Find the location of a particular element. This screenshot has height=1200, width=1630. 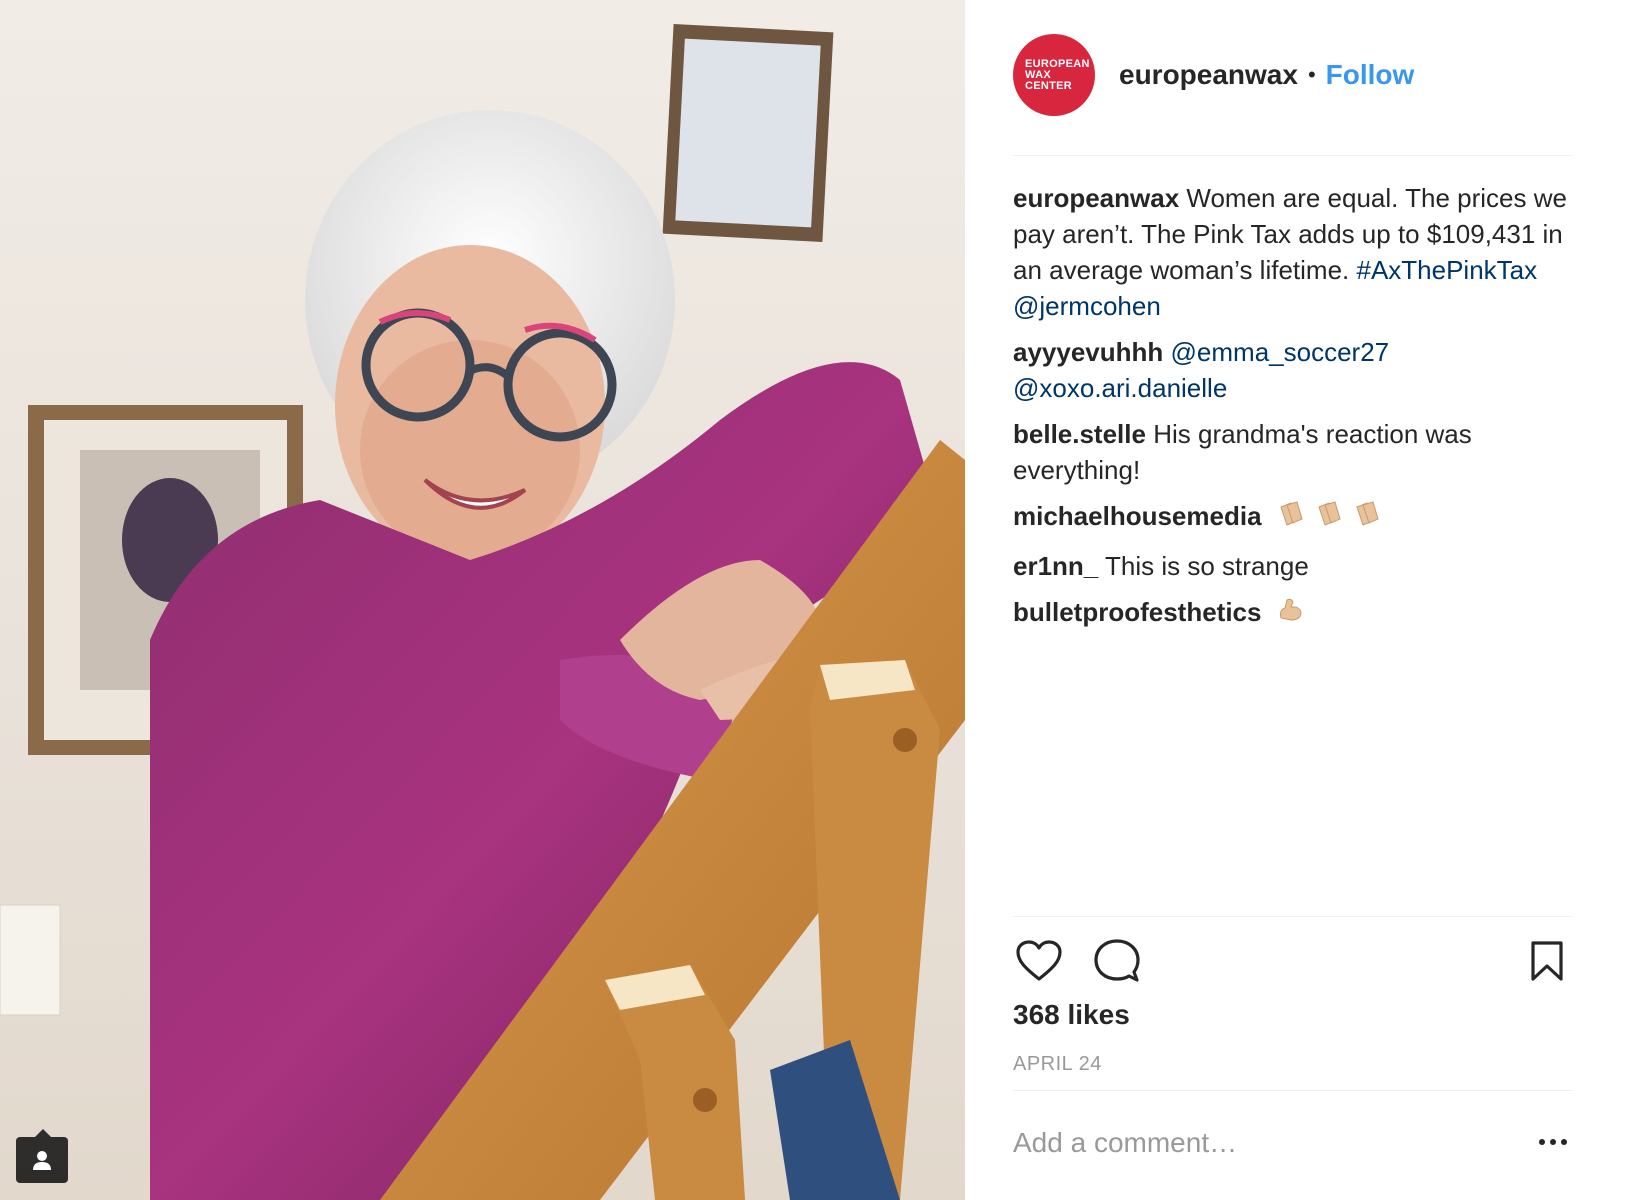

tag-people-button is located at coordinates (42, 1156).